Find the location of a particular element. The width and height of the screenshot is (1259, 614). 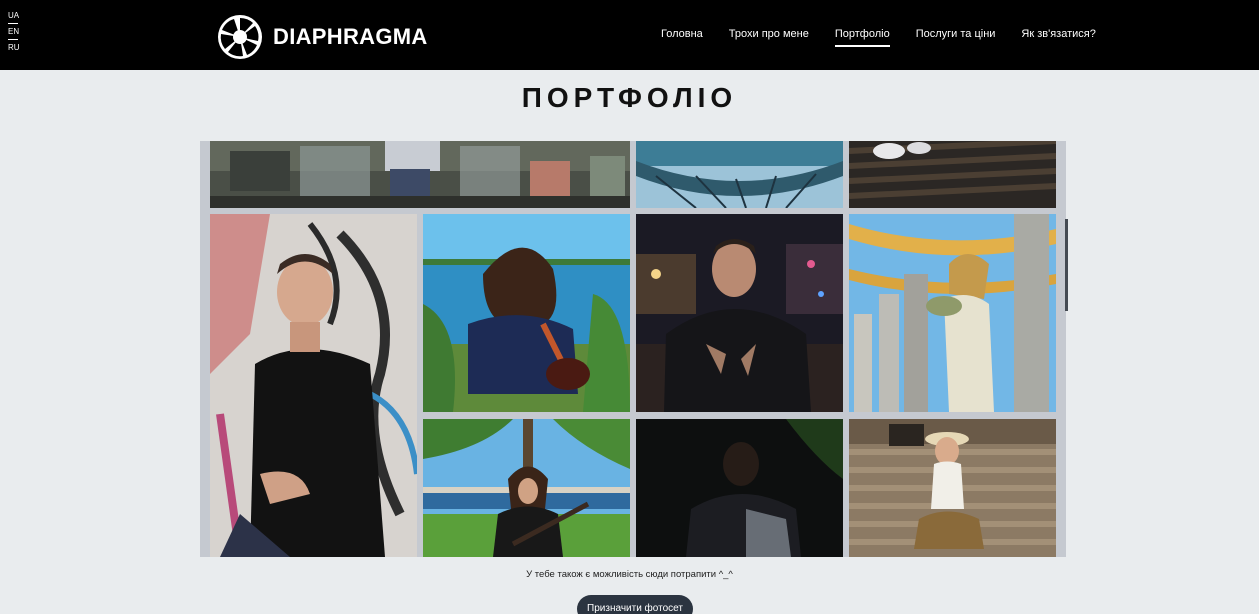

brand-name: DIAPHRAGMA is located at coordinates (350, 36).